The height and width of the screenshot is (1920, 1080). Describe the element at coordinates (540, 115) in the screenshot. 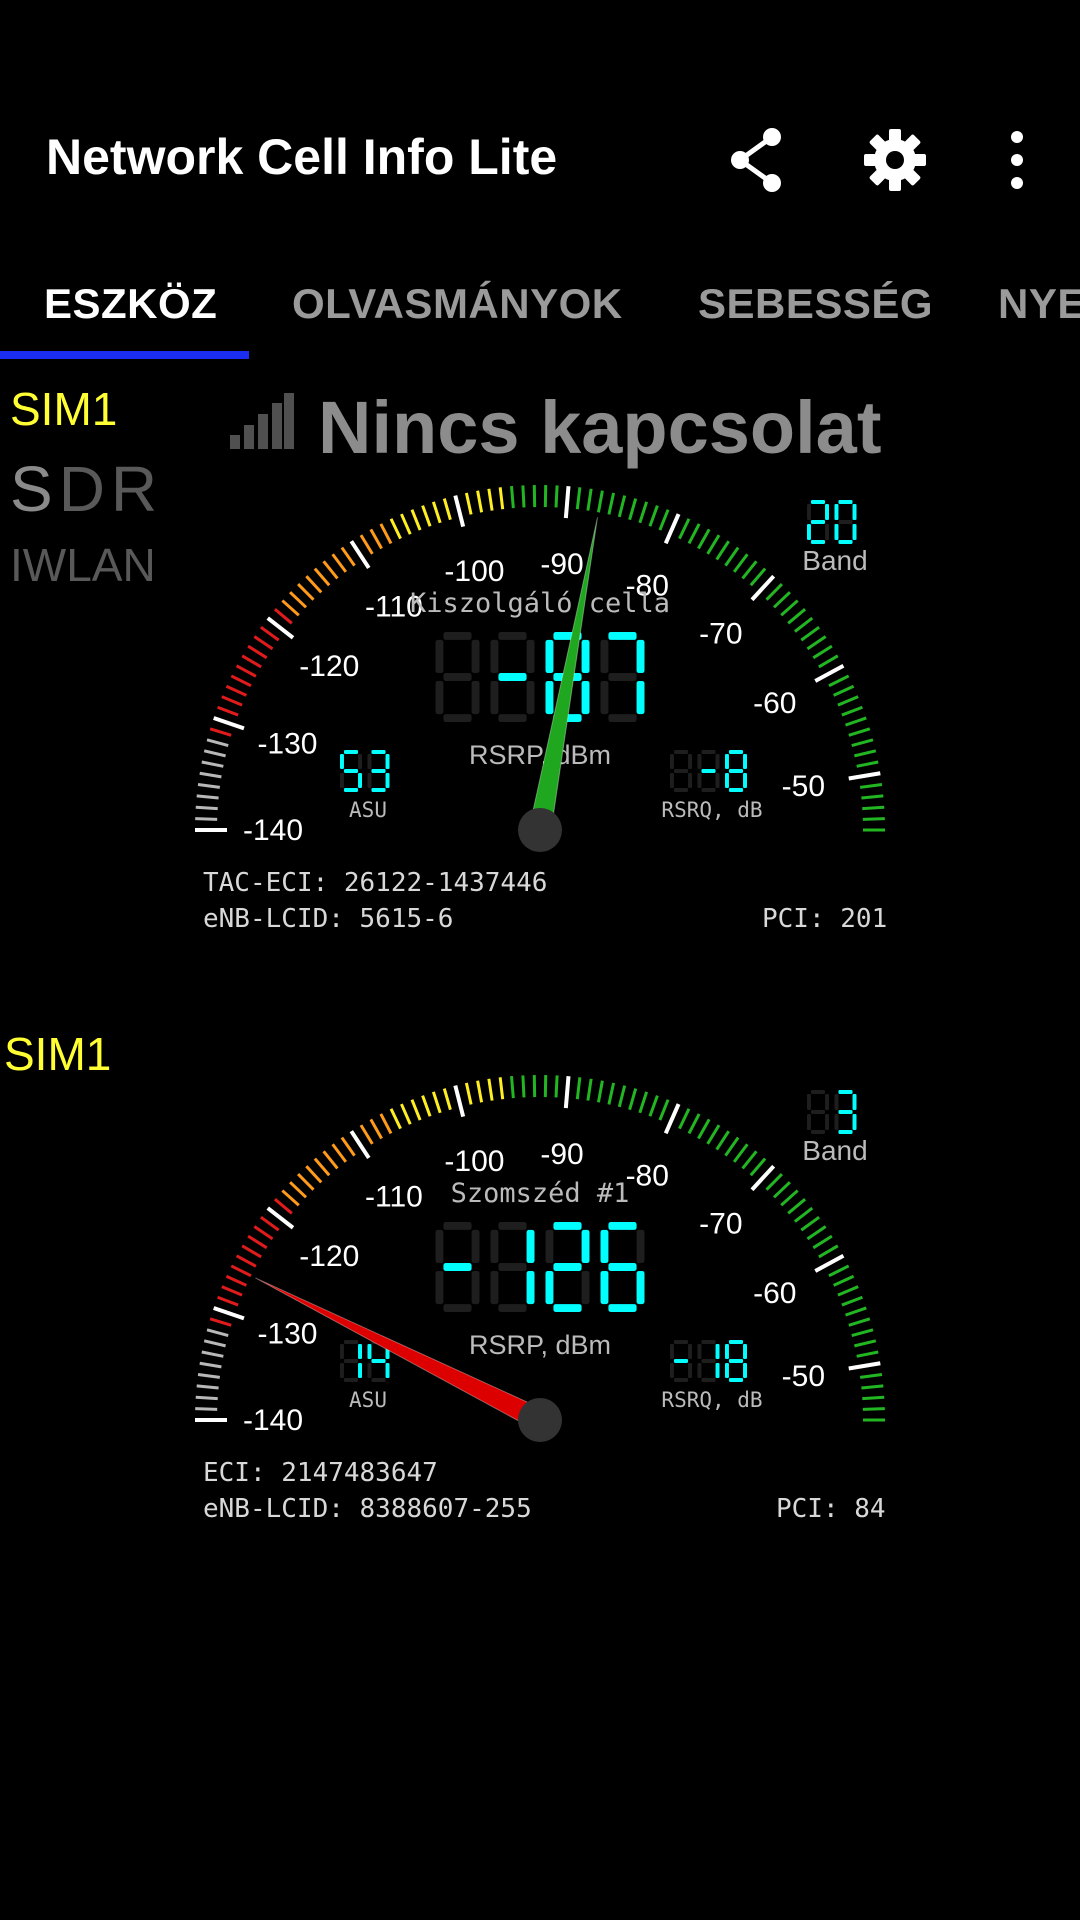

I see `app-bar: Network Cell Info Lite` at that location.